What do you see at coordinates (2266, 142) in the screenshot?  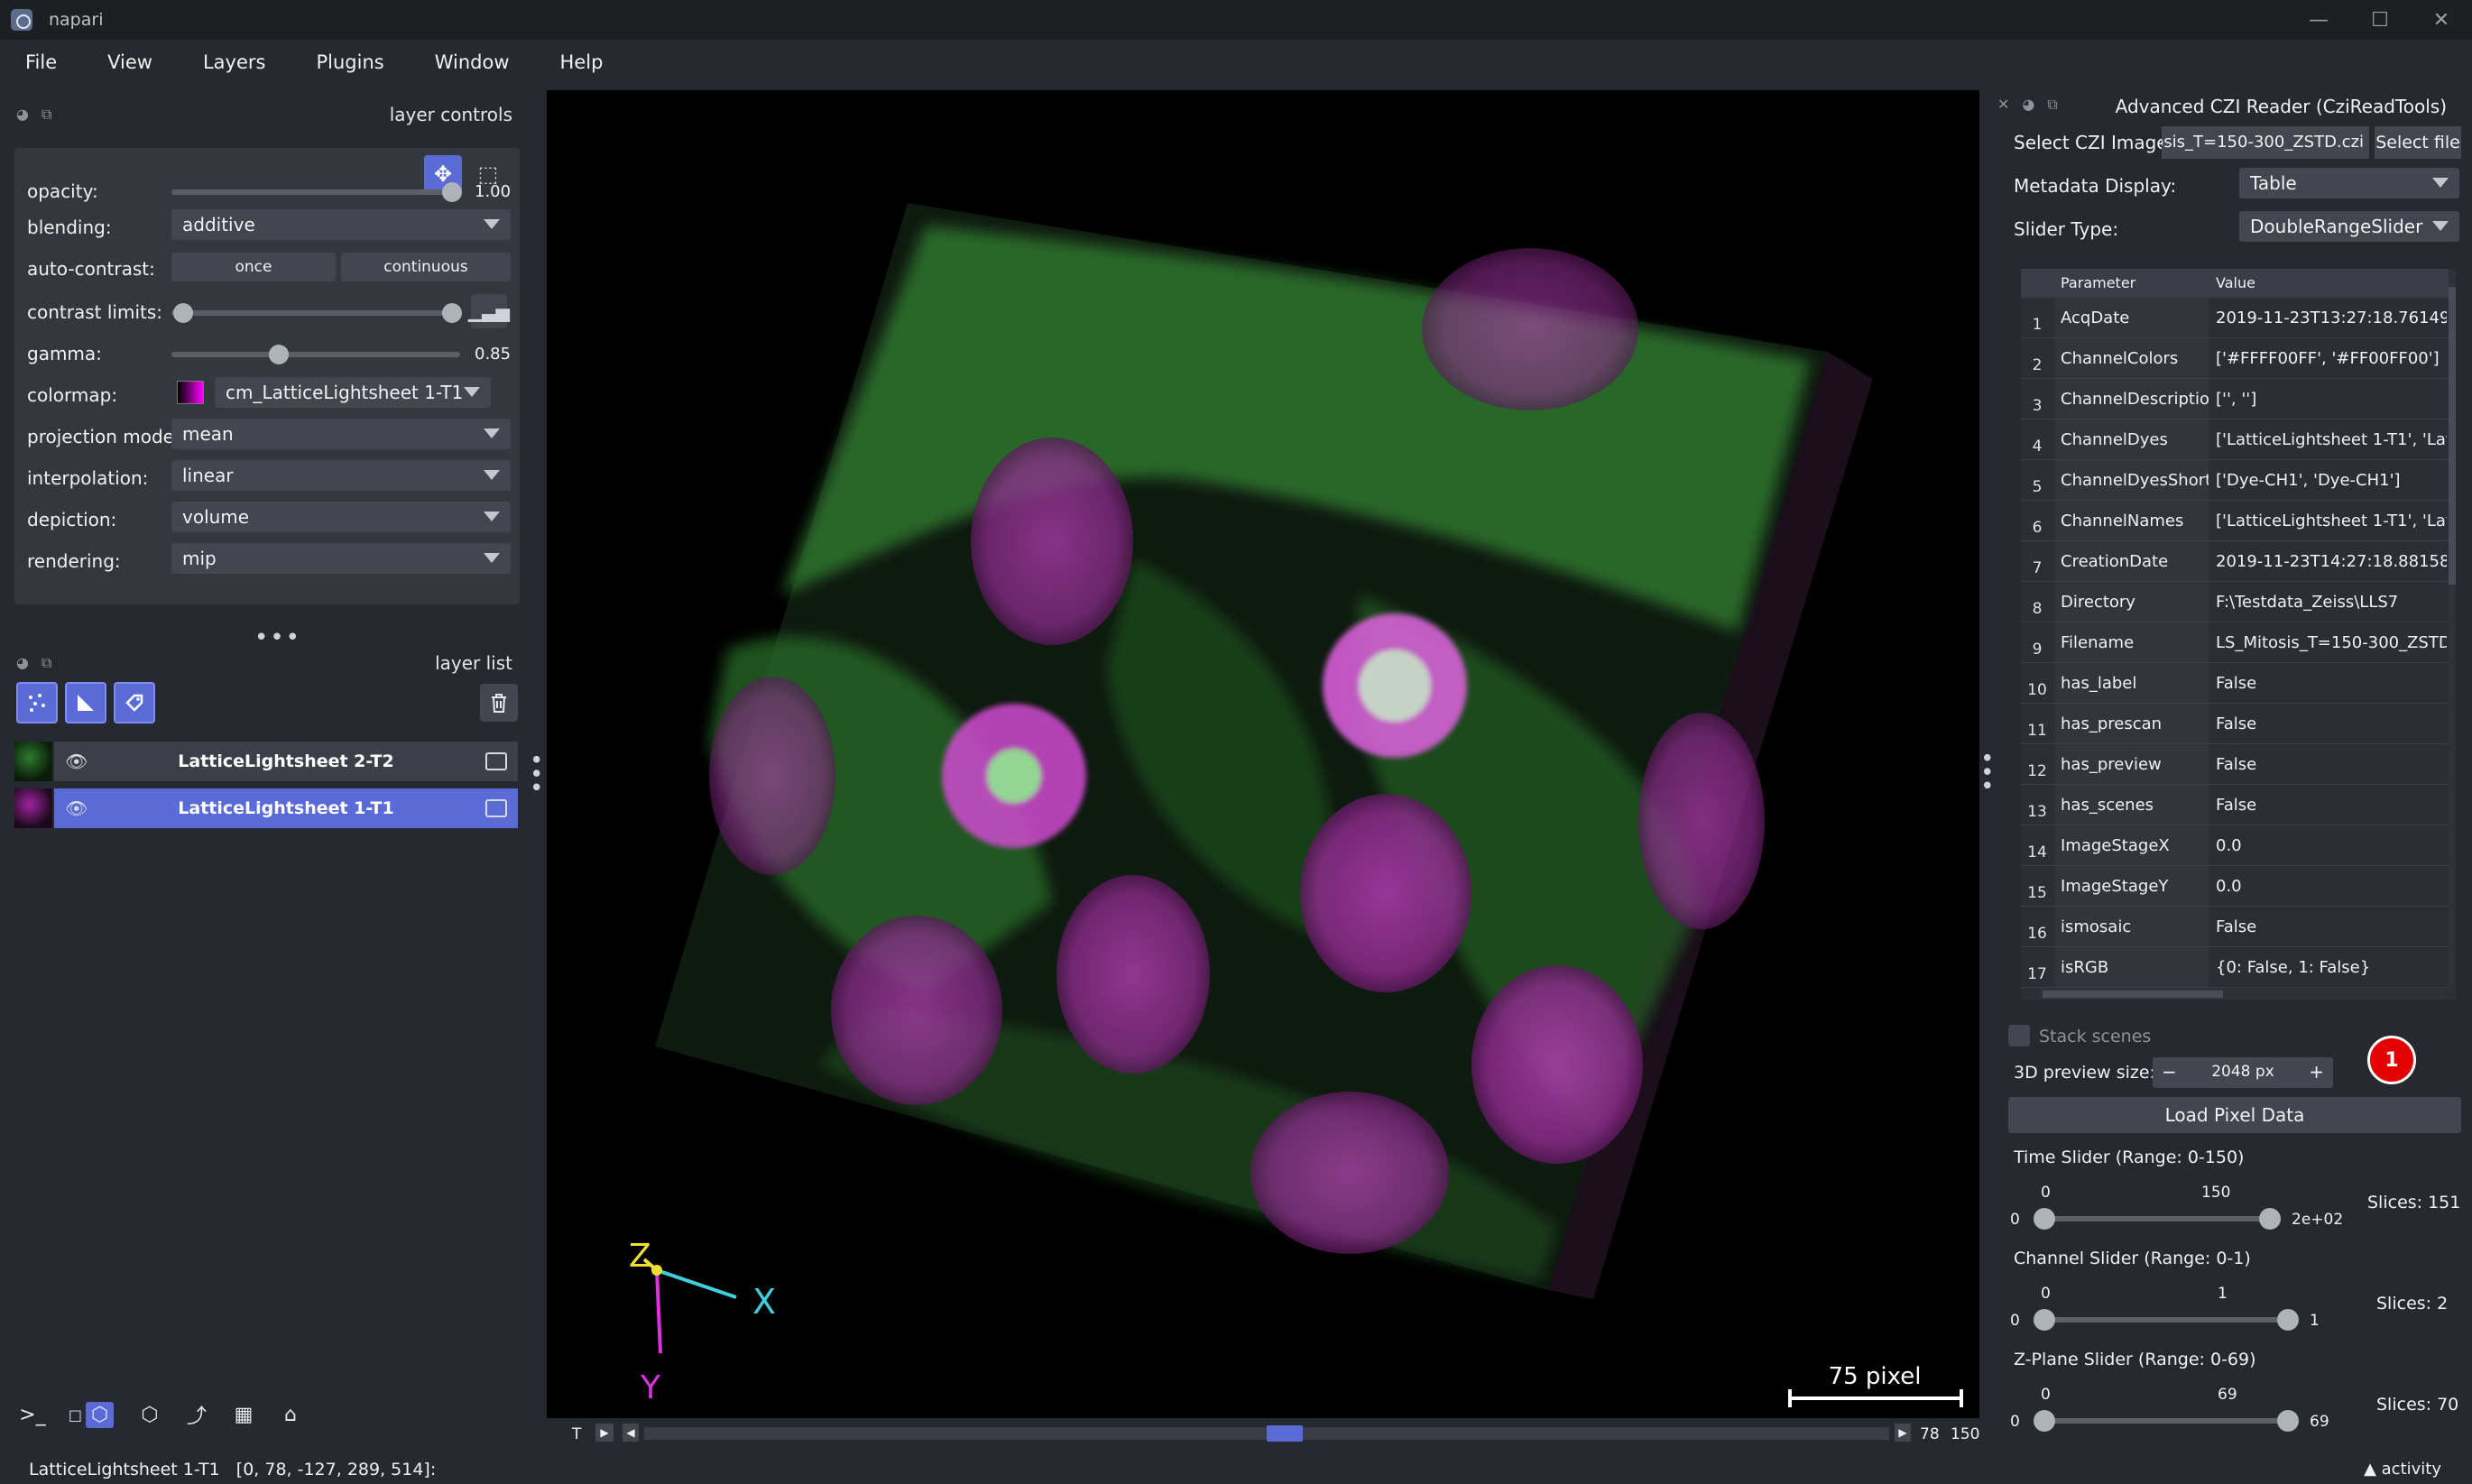 I see `czi-file-field: Mitosis_T=150-300_ZSTD.czi` at bounding box center [2266, 142].